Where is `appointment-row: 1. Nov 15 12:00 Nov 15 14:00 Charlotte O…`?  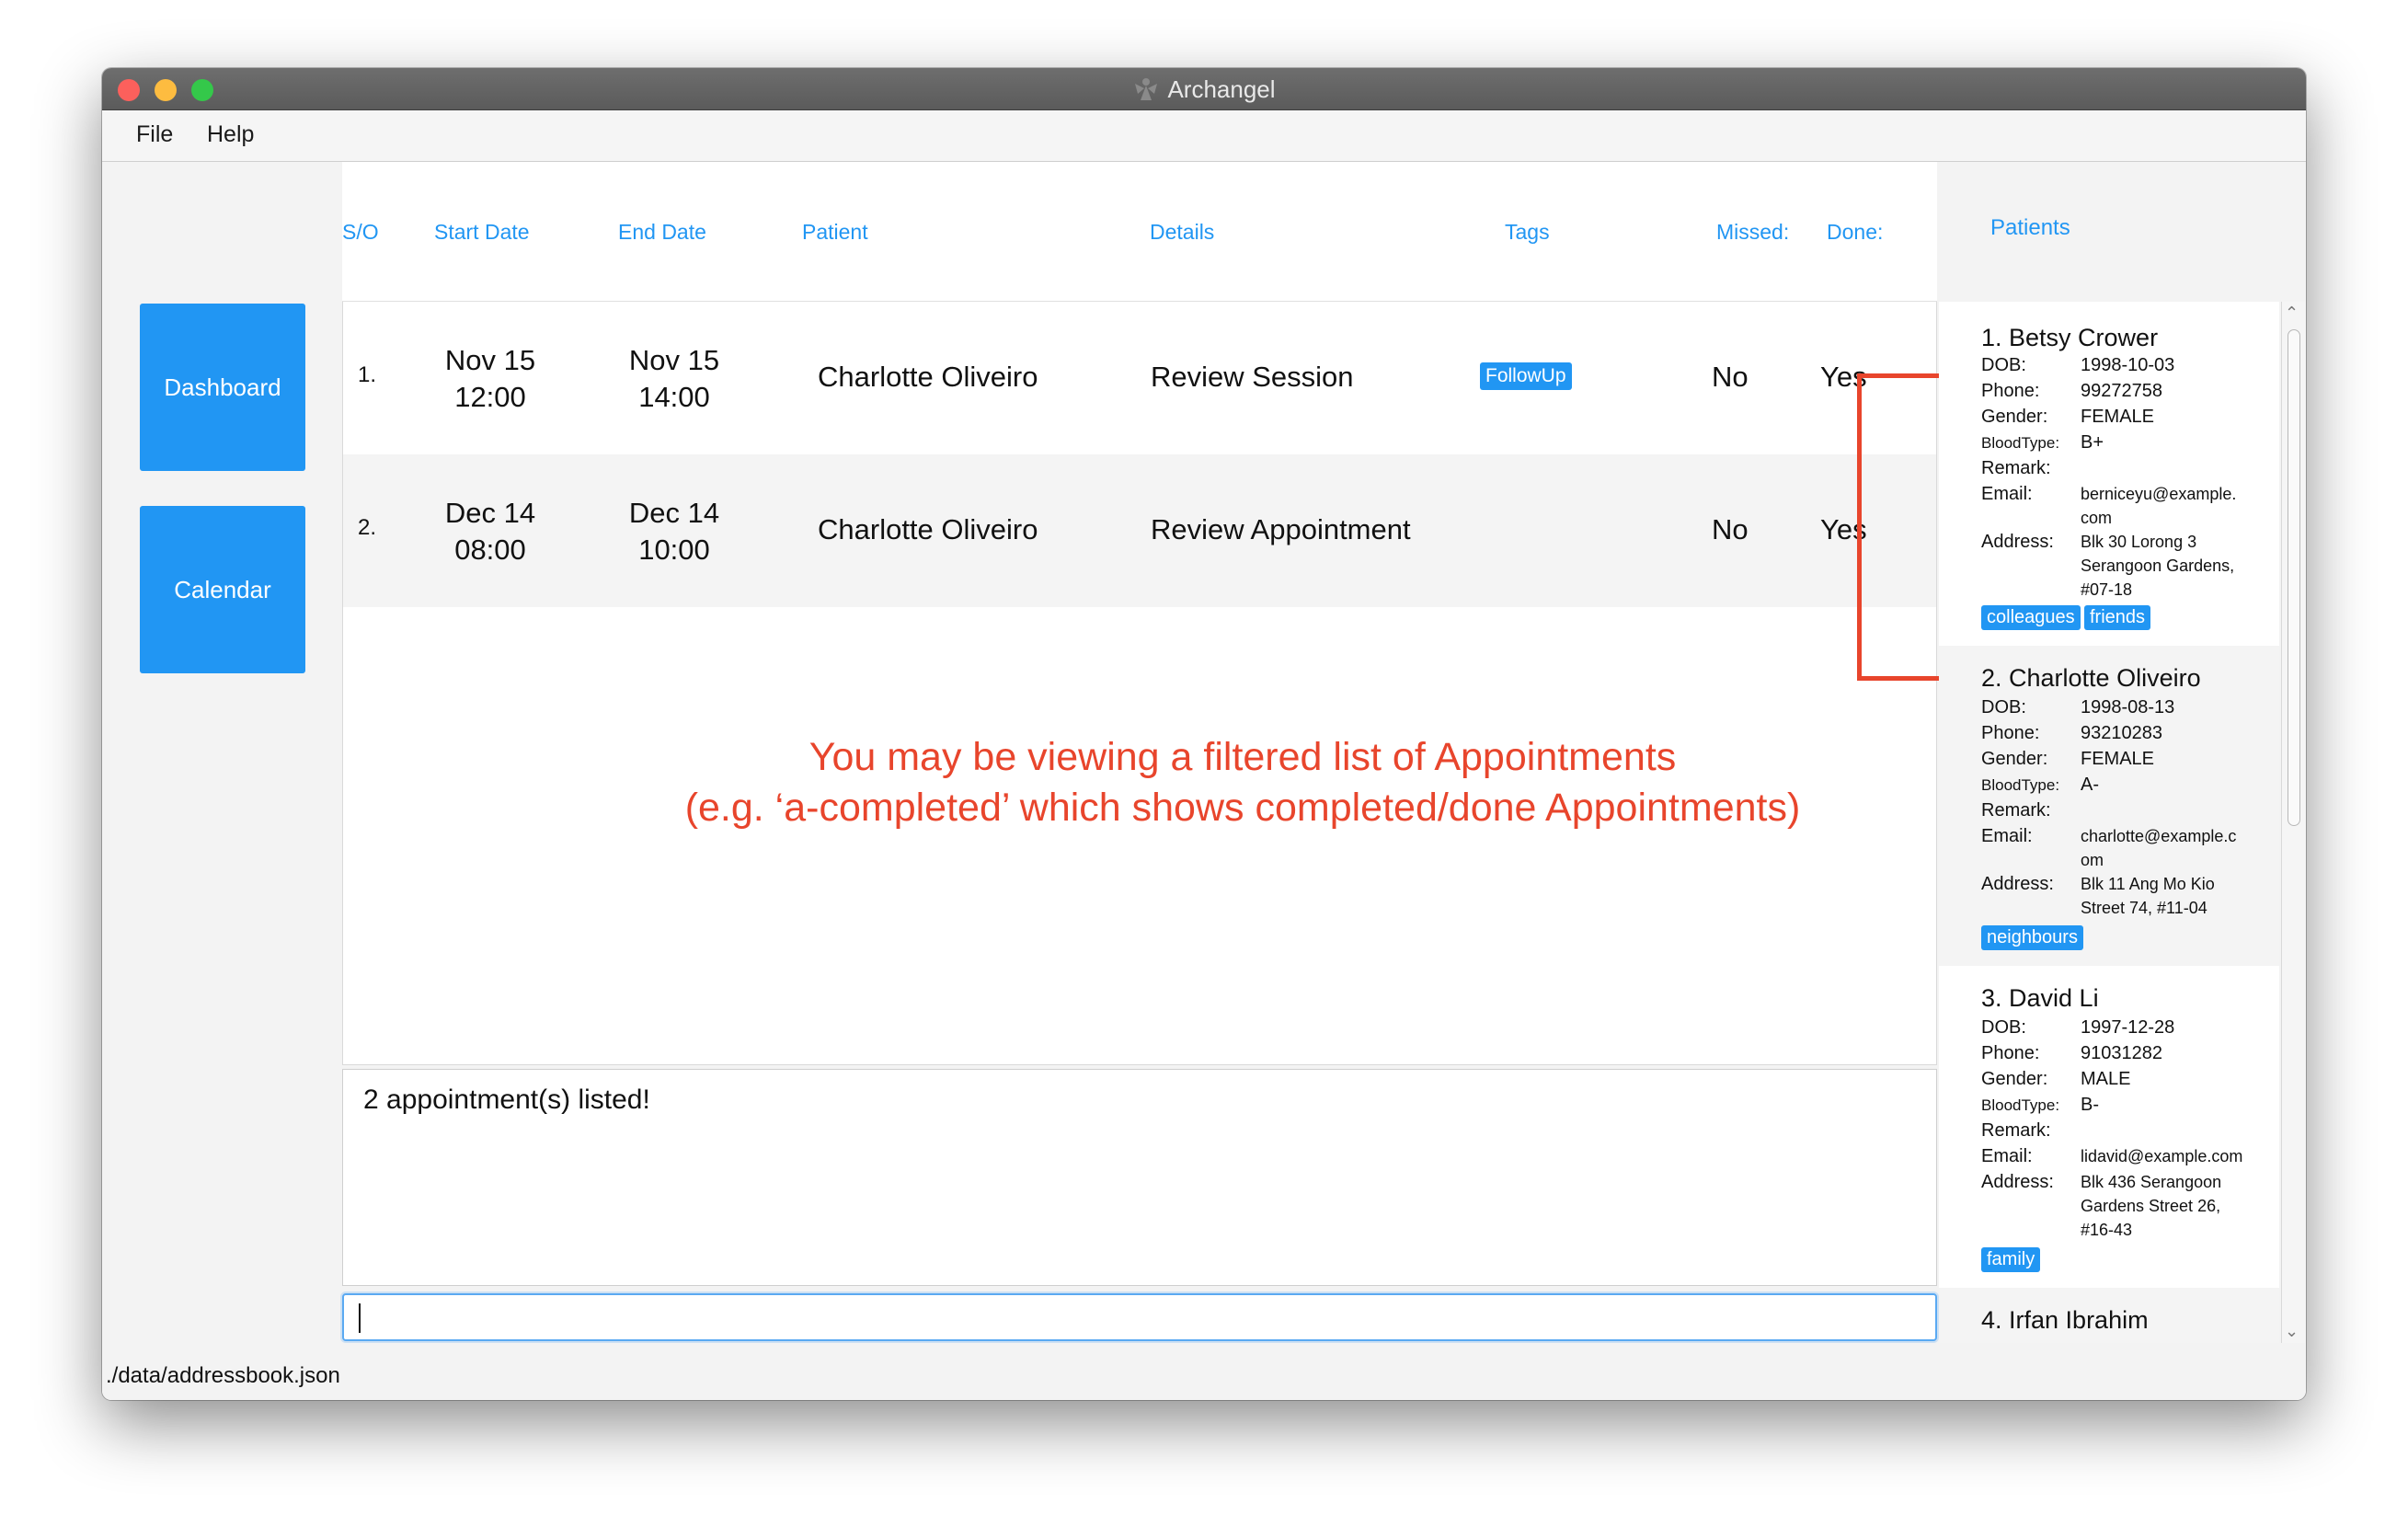
appointment-row: 1. Nov 15 12:00 Nov 15 14:00 Charlotte O… is located at coordinates (1139, 378).